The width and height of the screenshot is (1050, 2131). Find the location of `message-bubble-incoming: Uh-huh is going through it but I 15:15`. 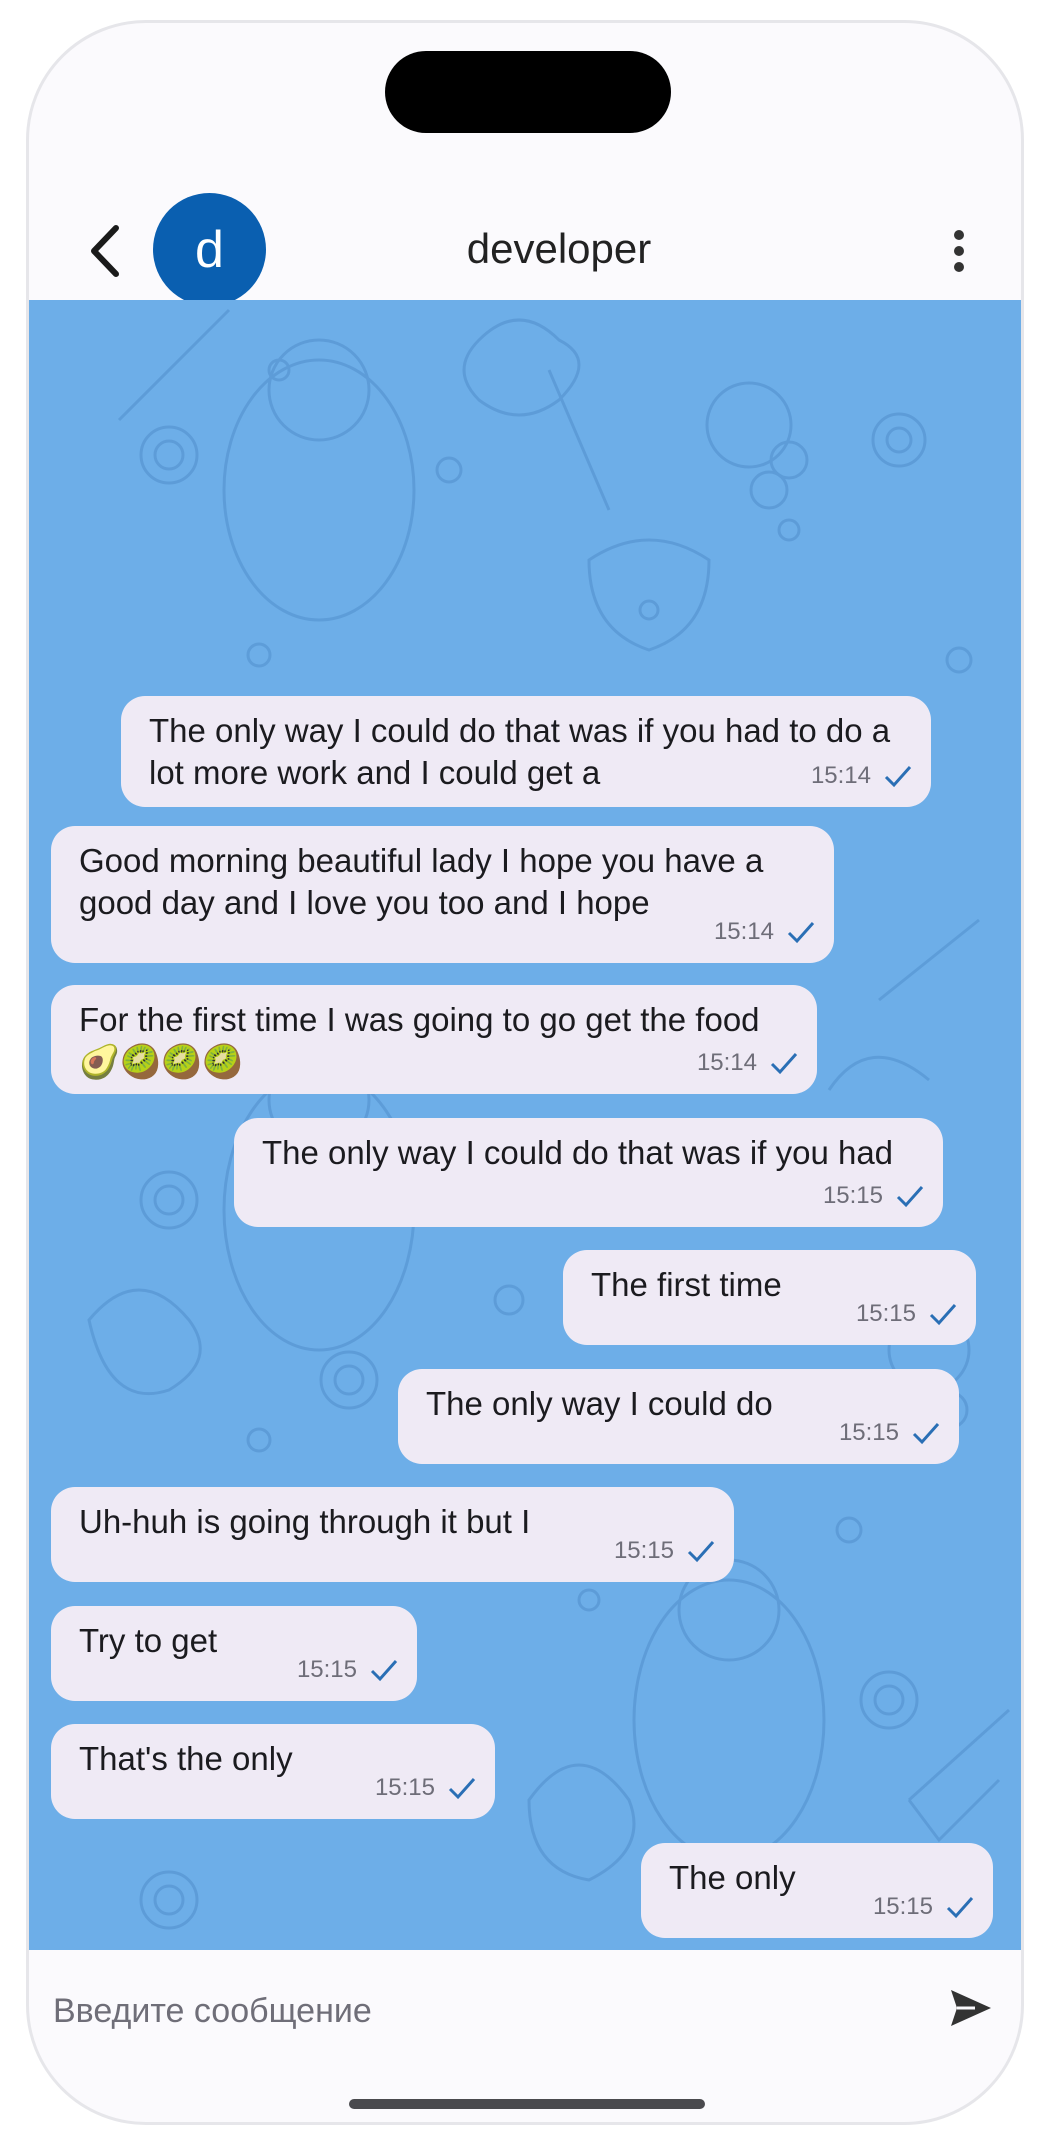

message-bubble-incoming: Uh-huh is going through it but I 15:15 is located at coordinates (392, 1534).